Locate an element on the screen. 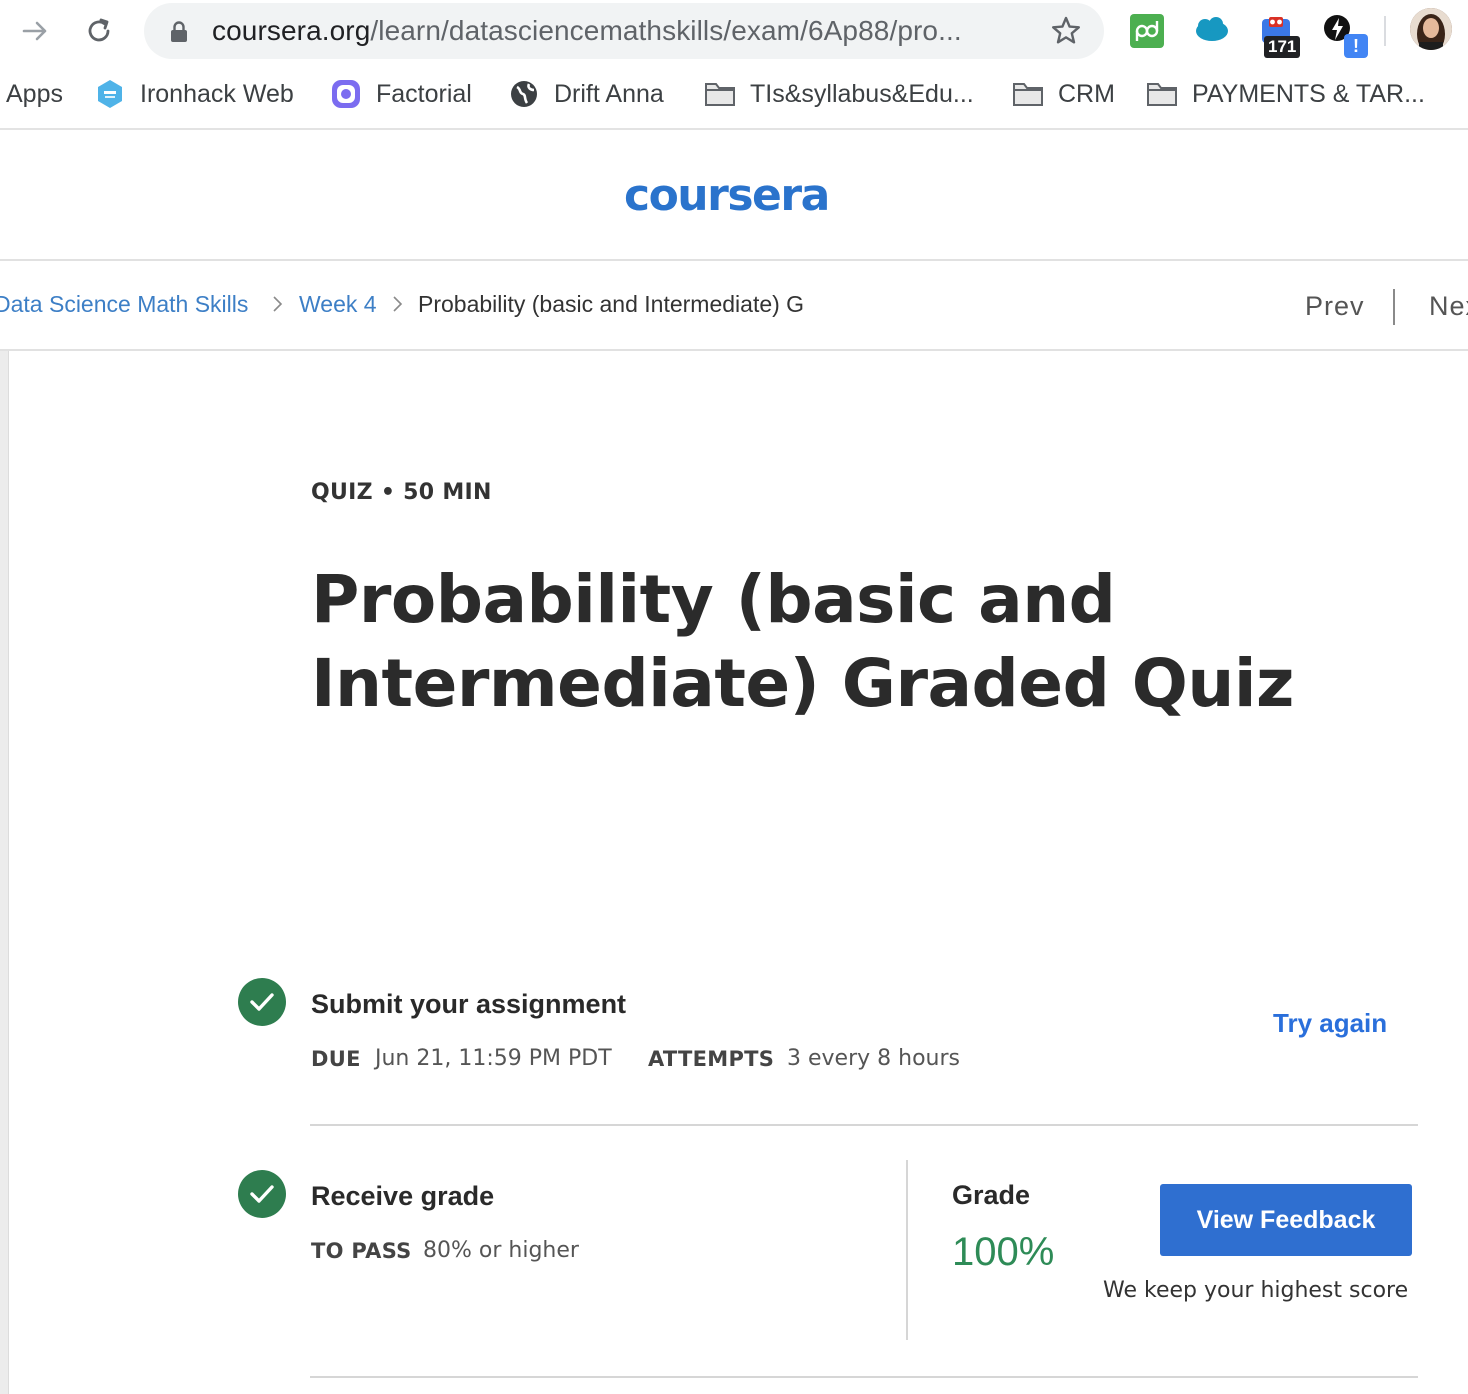 Image resolution: width=1468 pixels, height=1394 pixels. bookmark-folder-crm: CRM is located at coordinates (1063, 94).